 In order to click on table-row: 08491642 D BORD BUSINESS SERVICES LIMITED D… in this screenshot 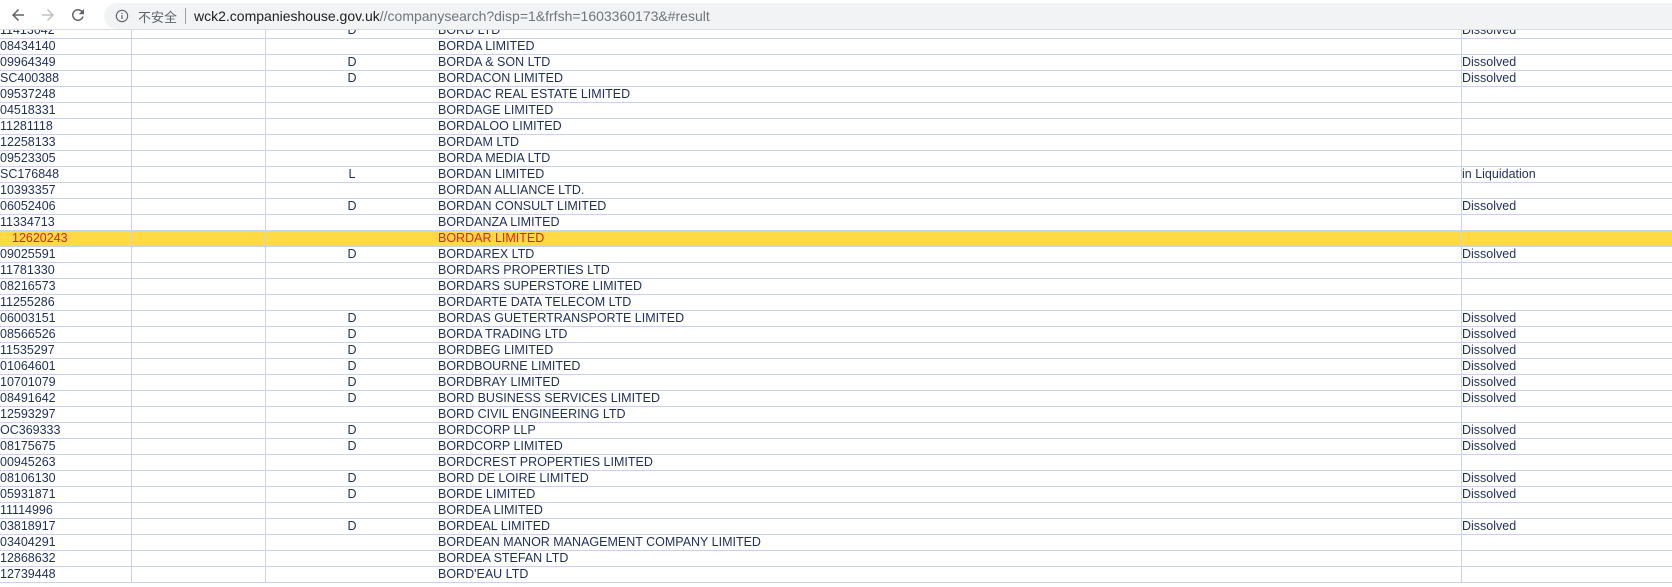, I will do `click(836, 399)`.